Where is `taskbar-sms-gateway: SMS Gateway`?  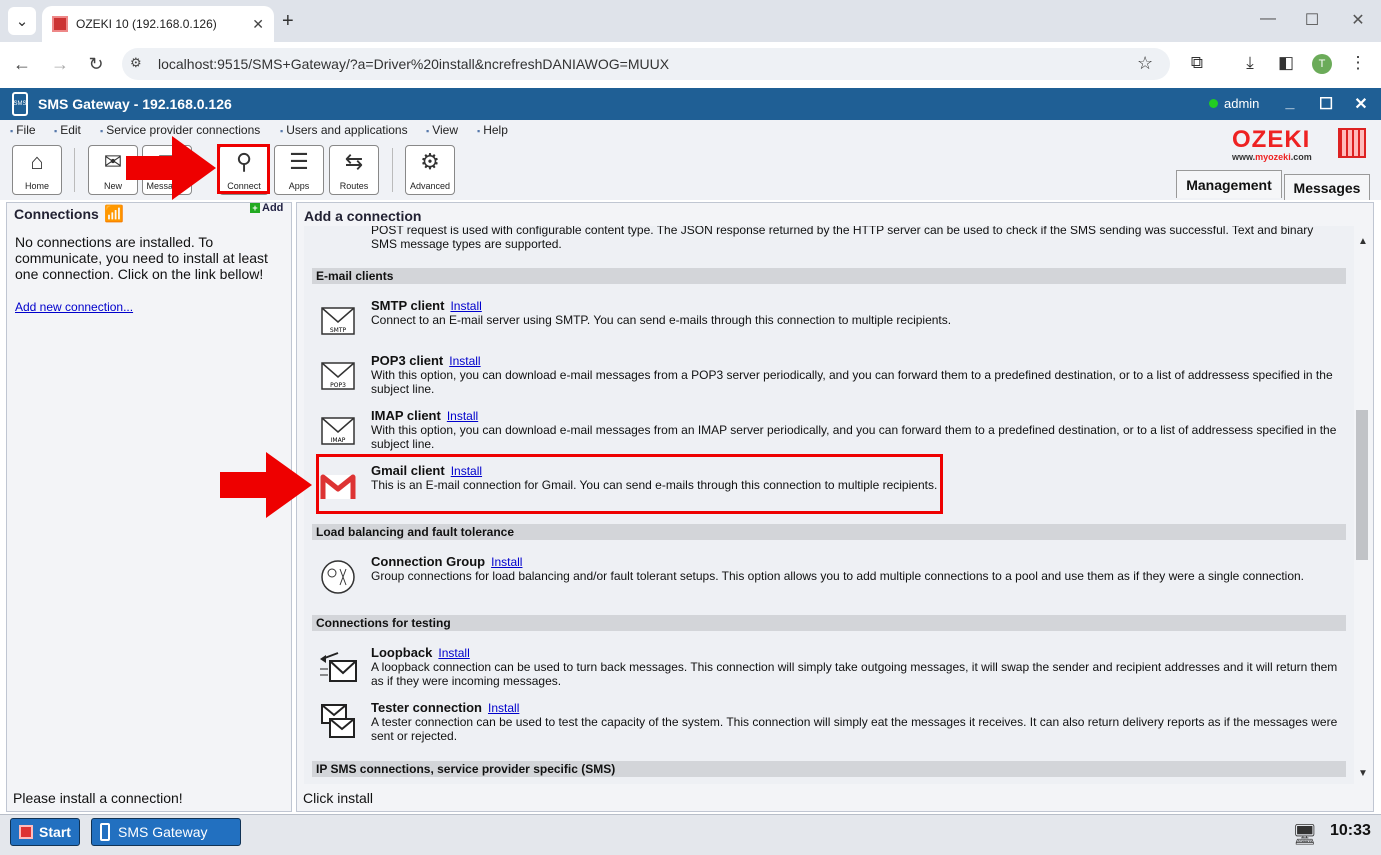 taskbar-sms-gateway: SMS Gateway is located at coordinates (166, 832).